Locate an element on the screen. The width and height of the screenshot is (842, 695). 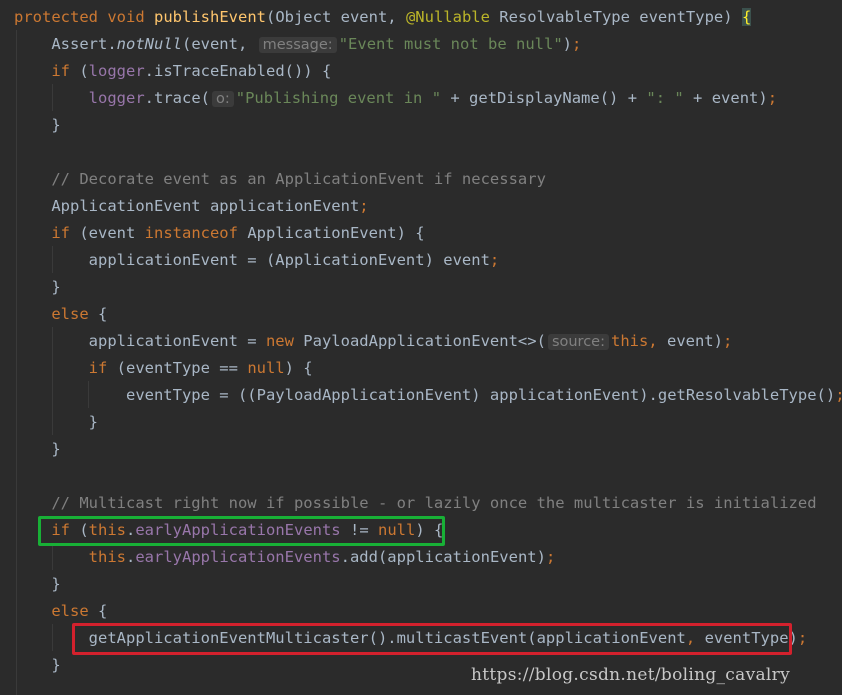
code-token: ApplicationEvent applicationEvent is located at coordinates (187, 206).